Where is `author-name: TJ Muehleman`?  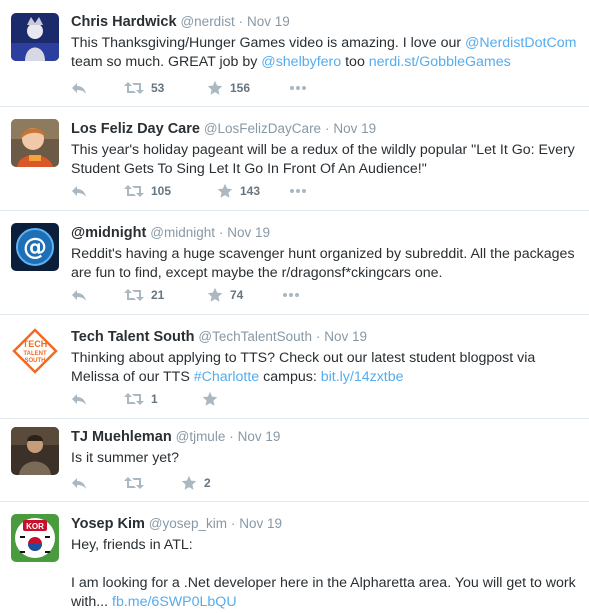
author-name: TJ Muehleman is located at coordinates (121, 437).